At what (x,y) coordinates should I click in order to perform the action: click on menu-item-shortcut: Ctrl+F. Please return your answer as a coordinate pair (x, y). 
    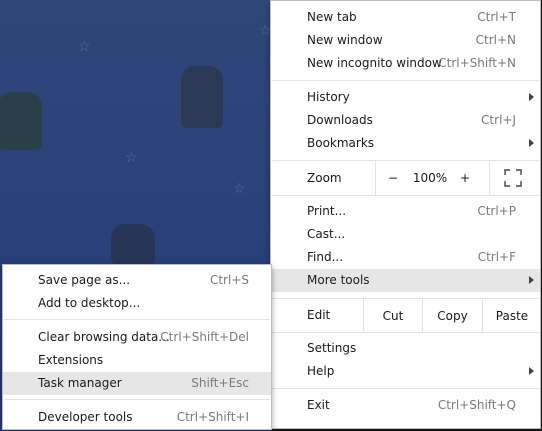
    Looking at the image, I should click on (496, 257).